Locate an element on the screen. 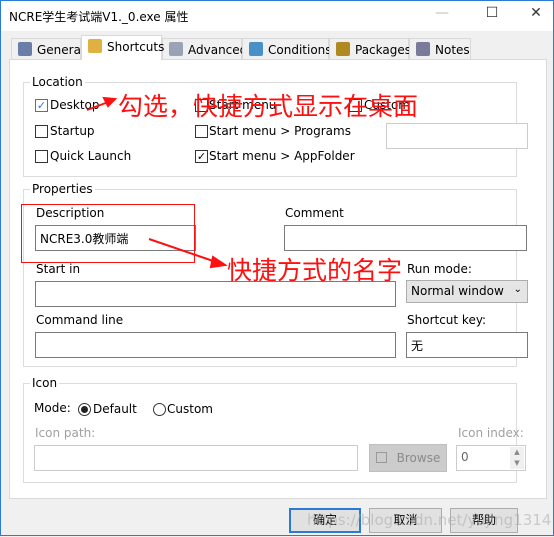  tab-shortcuts: Shortcuts is located at coordinates (123, 47).